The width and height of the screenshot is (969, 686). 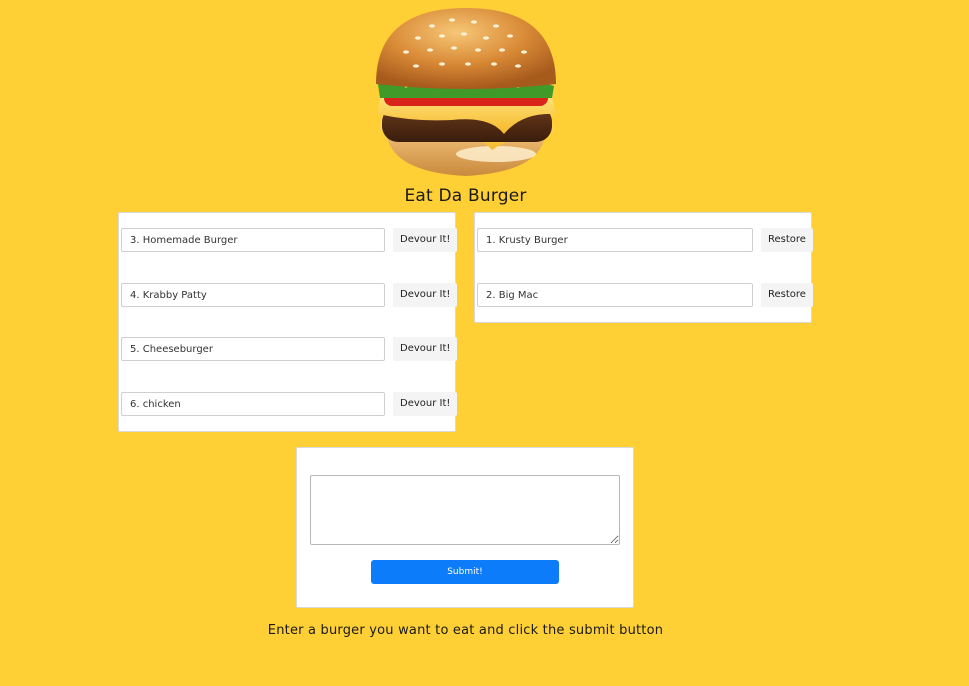 I want to click on burger-row: 4. Krabby Patty Devour It!, so click(x=288, y=296).